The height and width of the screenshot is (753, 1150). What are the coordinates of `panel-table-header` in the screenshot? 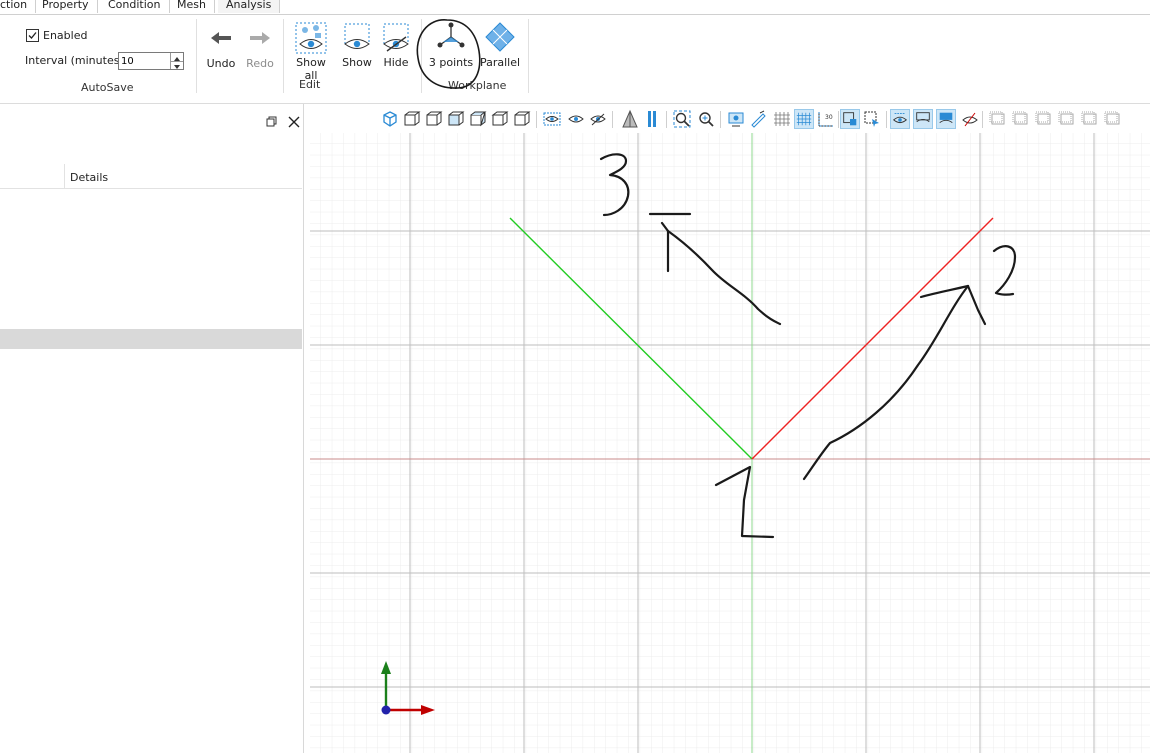 It's located at (151, 176).